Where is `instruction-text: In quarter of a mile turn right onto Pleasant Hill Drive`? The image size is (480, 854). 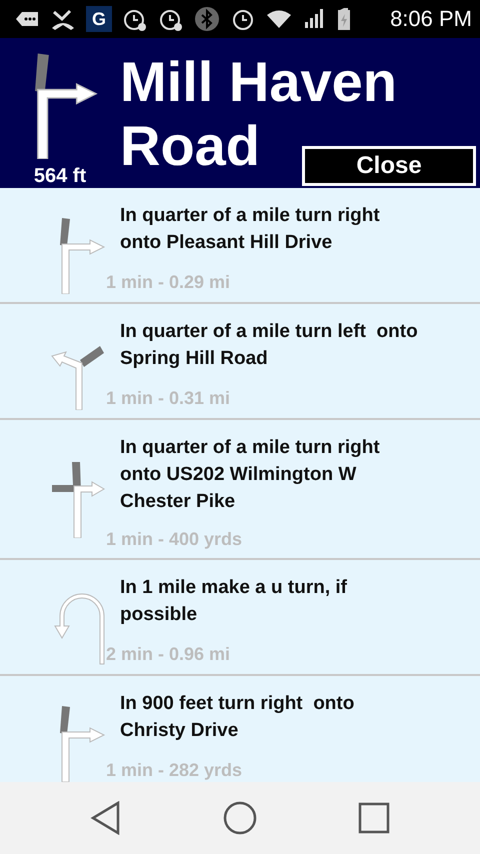
instruction-text: In quarter of a mile turn right onto Pleasant Hill Drive is located at coordinates (250, 229).